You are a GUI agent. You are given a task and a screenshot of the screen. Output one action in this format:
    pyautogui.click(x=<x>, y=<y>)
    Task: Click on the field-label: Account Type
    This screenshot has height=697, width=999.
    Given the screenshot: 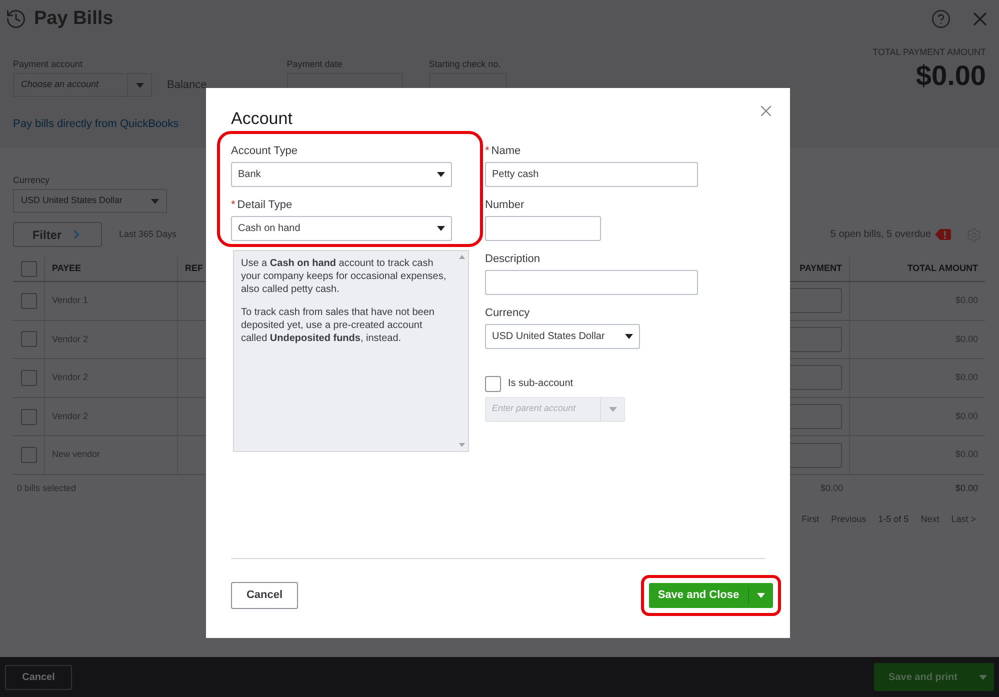 What is the action you would take?
    pyautogui.click(x=264, y=152)
    